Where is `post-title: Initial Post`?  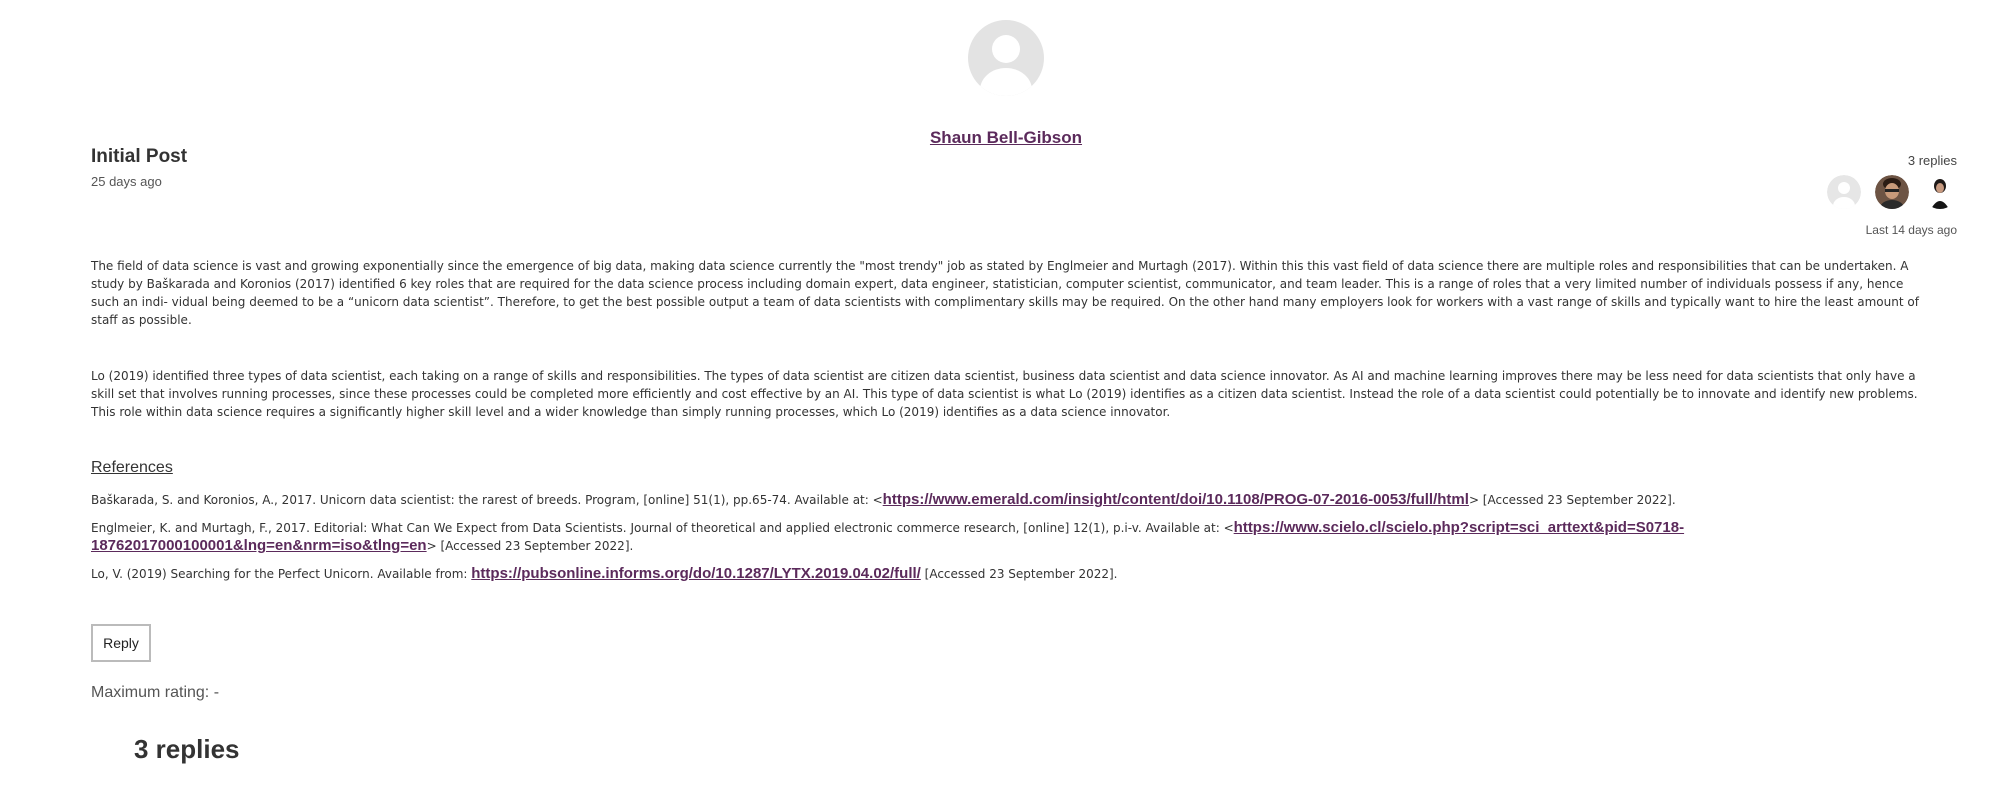 post-title: Initial Post is located at coordinates (139, 156).